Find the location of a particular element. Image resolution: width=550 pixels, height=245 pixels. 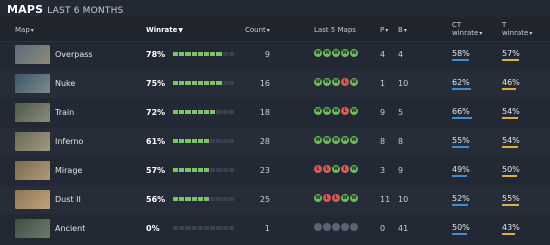

picks-value: 4 is located at coordinates (383, 54).